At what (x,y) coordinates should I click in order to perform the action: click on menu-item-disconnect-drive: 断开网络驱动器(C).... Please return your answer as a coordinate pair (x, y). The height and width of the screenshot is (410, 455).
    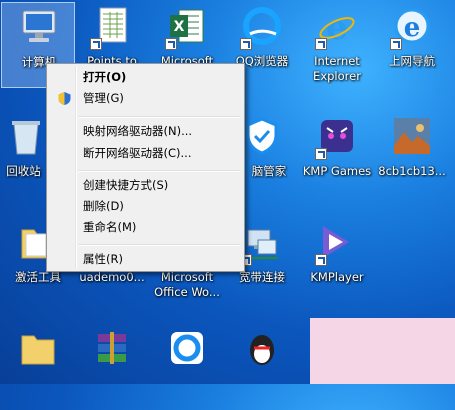
    Looking at the image, I should click on (145, 153).